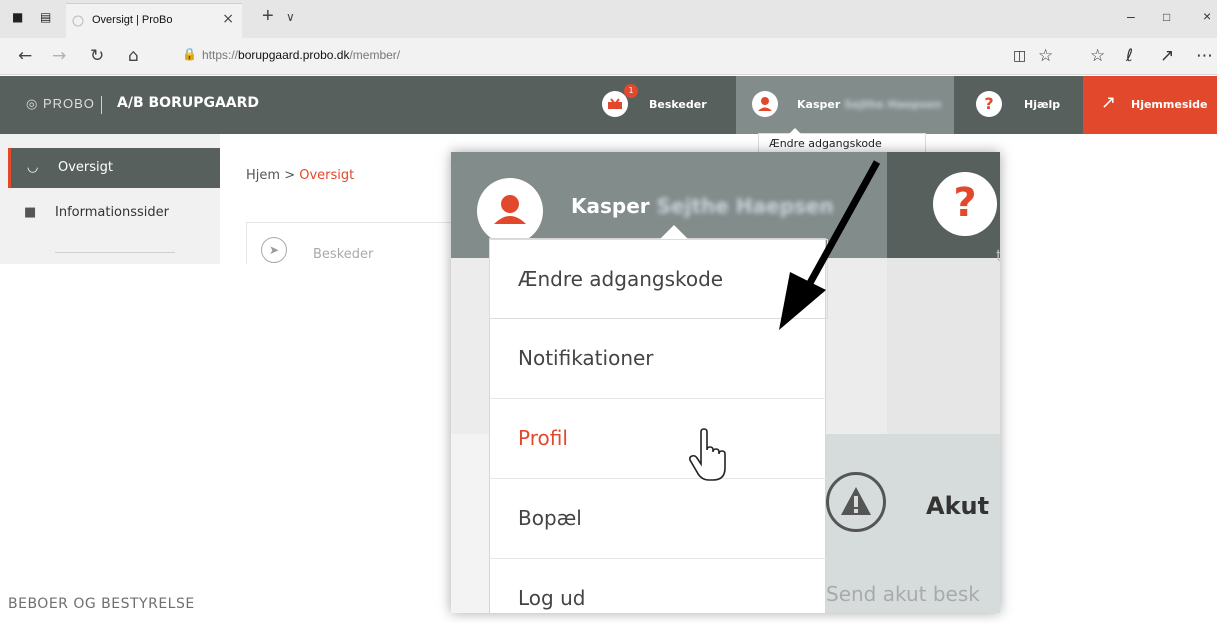  Describe the element at coordinates (132, 20) in the screenshot. I see `tab-title: Oversigt | ProBo` at that location.